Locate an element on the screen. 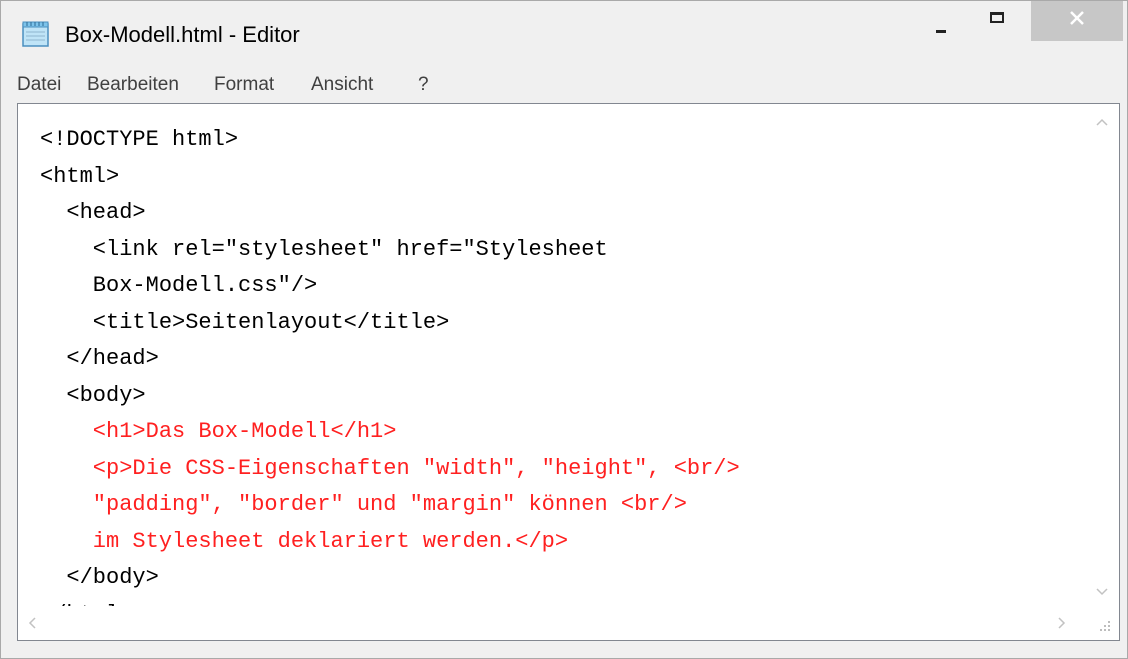 The height and width of the screenshot is (659, 1128). menu-bar: Datei Bearbeiten Format Ansicht ? is located at coordinates (568, 85).